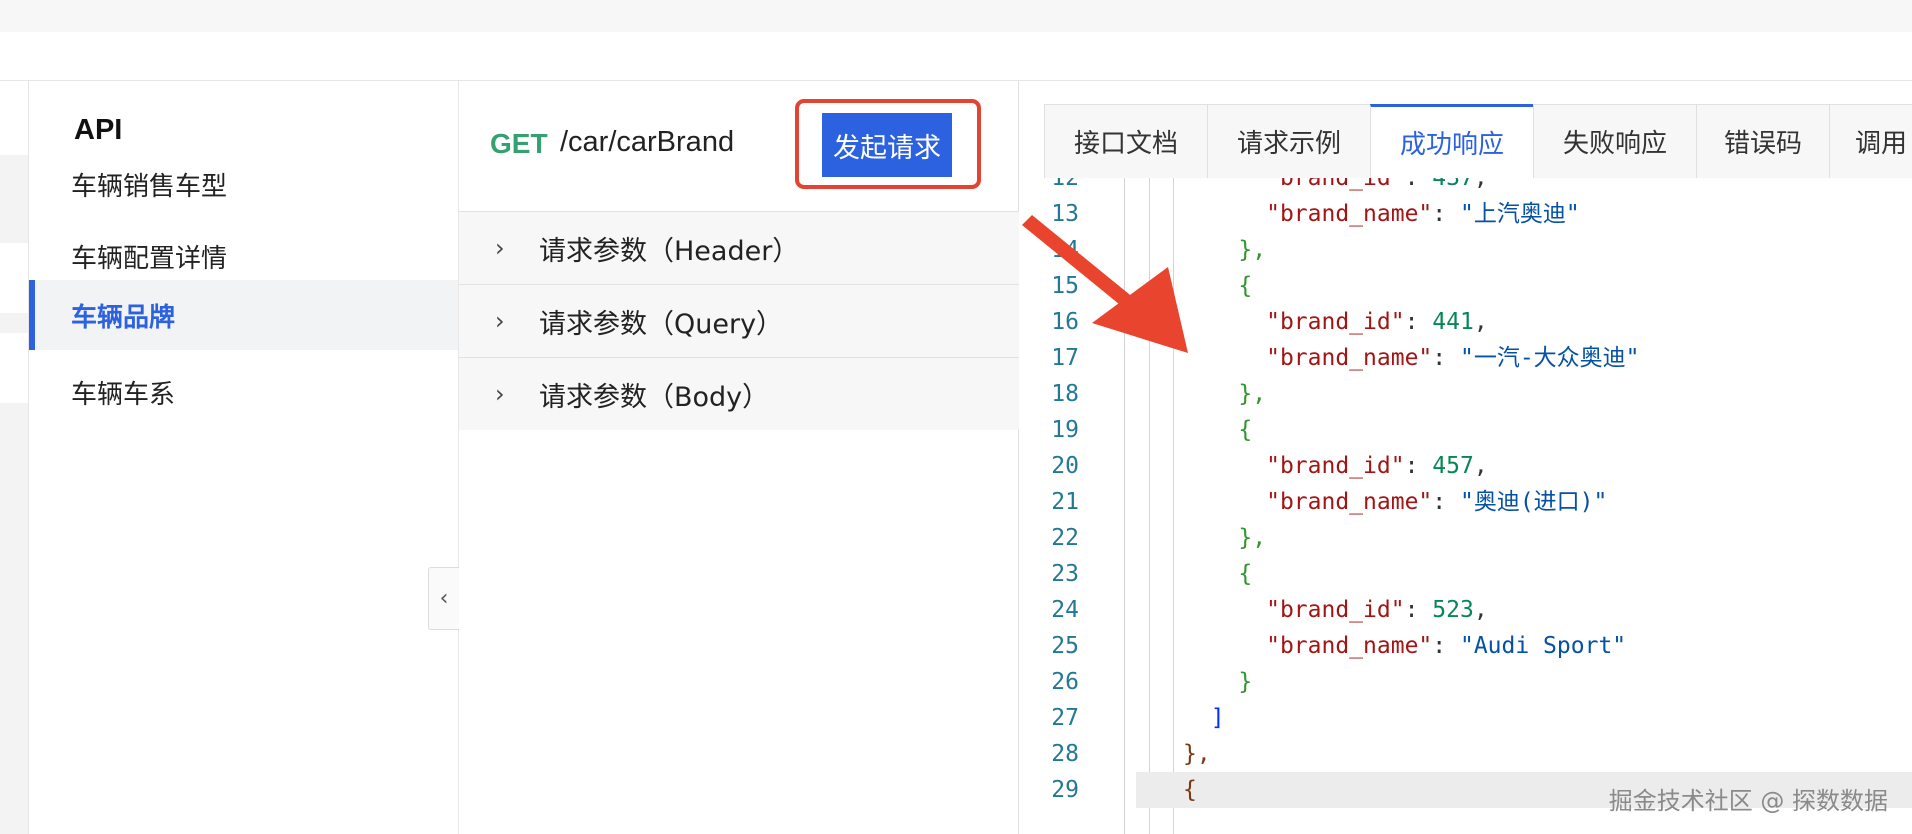  I want to click on param-section-toggle: › 请求参数（Query）, so click(739, 320).